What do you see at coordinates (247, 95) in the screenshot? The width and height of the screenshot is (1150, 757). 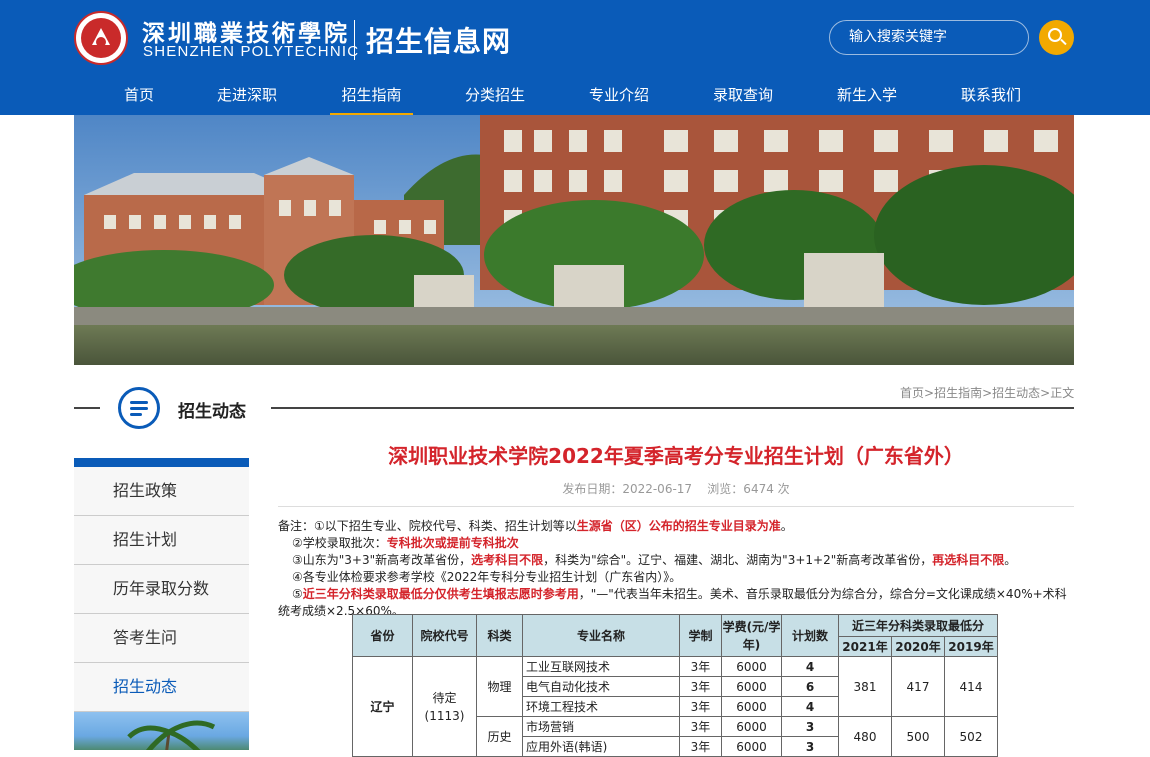 I see `nav-item-about: 走进深职` at bounding box center [247, 95].